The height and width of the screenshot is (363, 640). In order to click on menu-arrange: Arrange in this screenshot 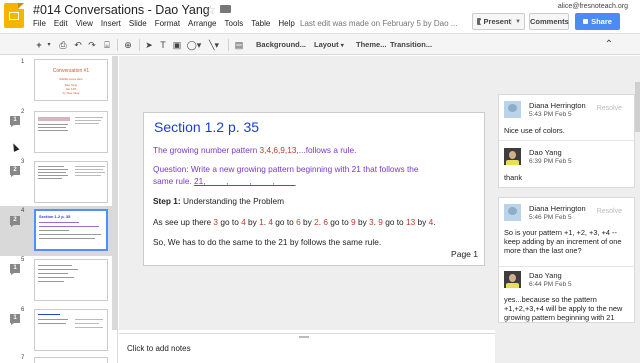, I will do `click(202, 23)`.